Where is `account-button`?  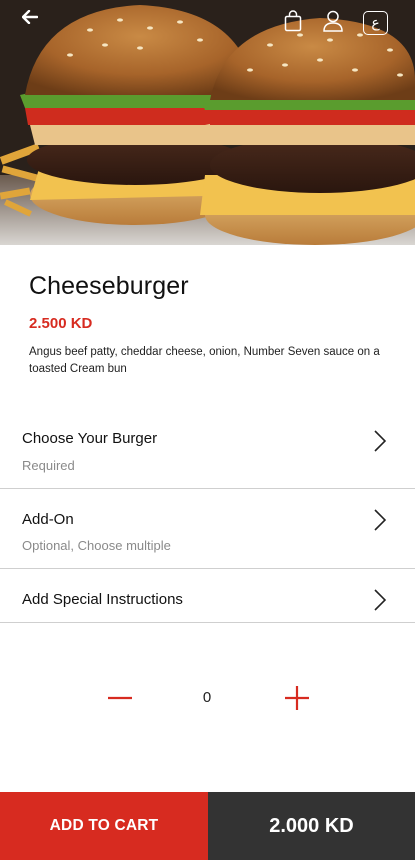 account-button is located at coordinates (336, 23).